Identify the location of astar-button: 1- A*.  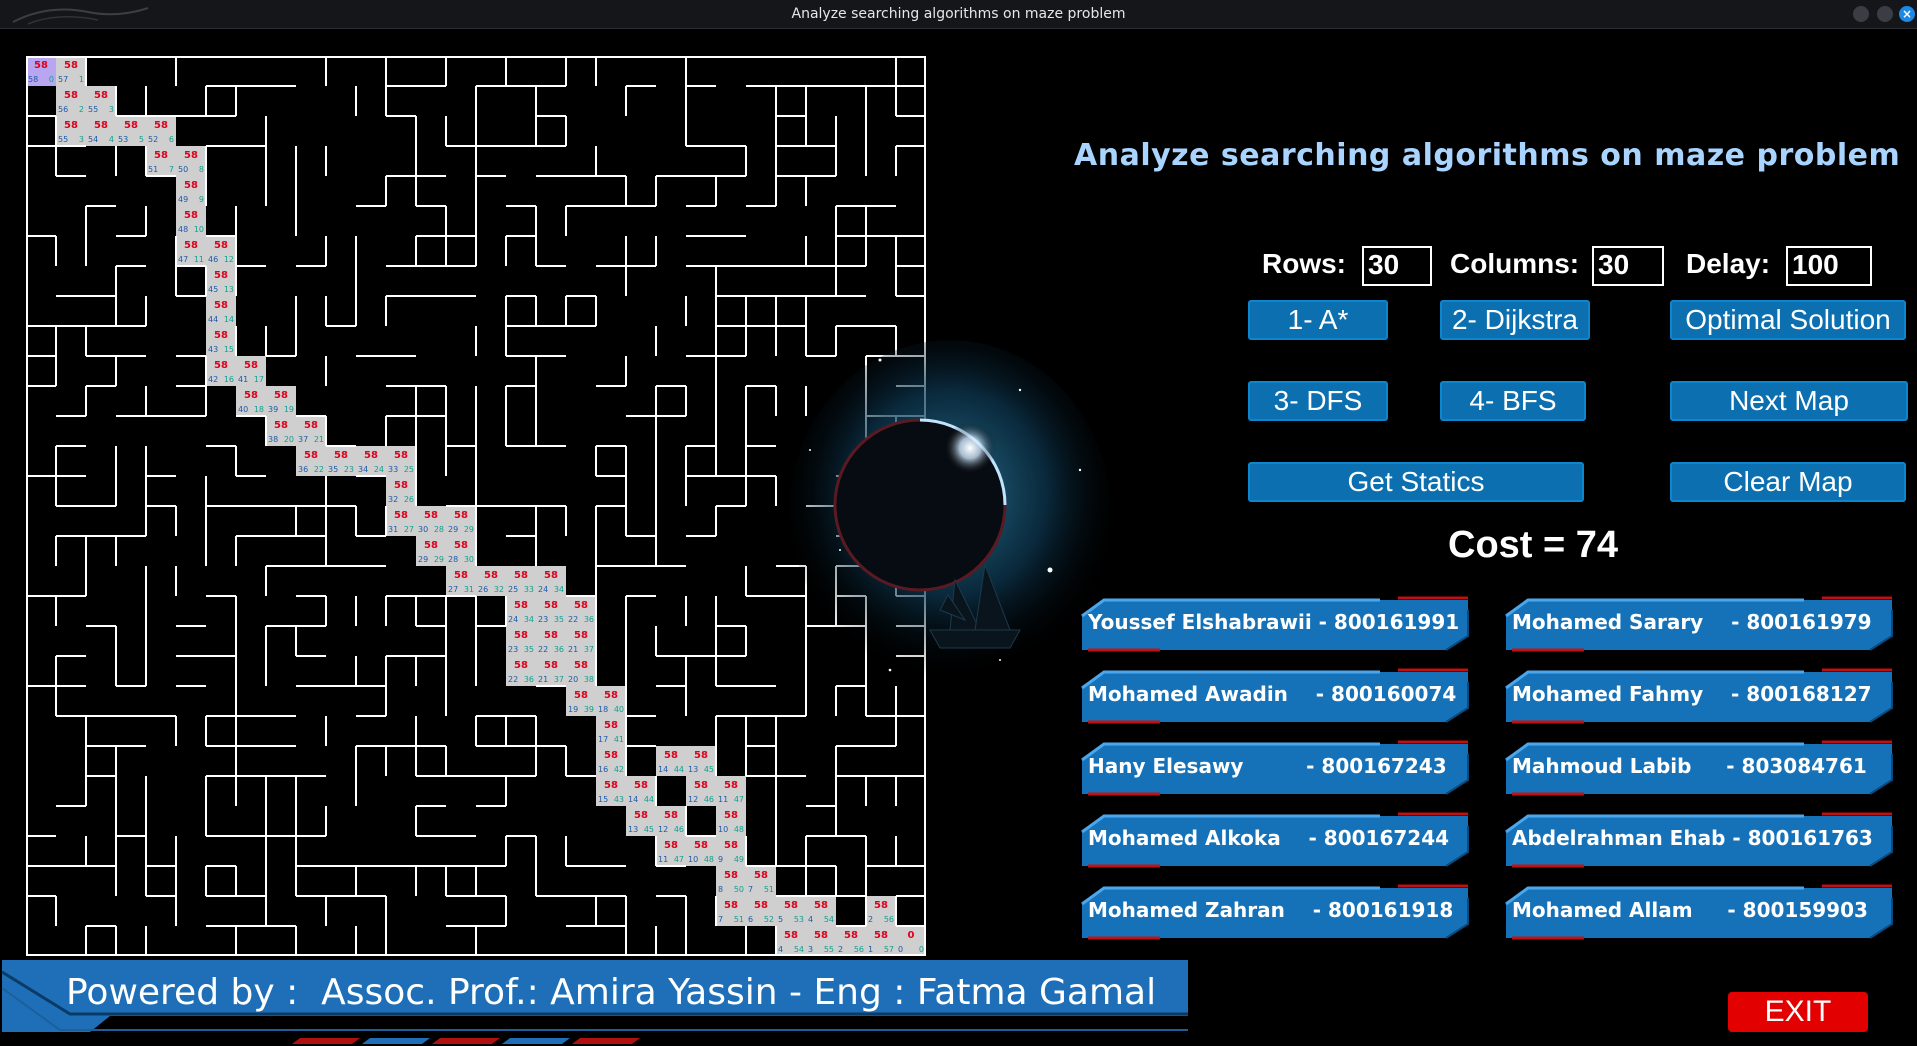
(1318, 320).